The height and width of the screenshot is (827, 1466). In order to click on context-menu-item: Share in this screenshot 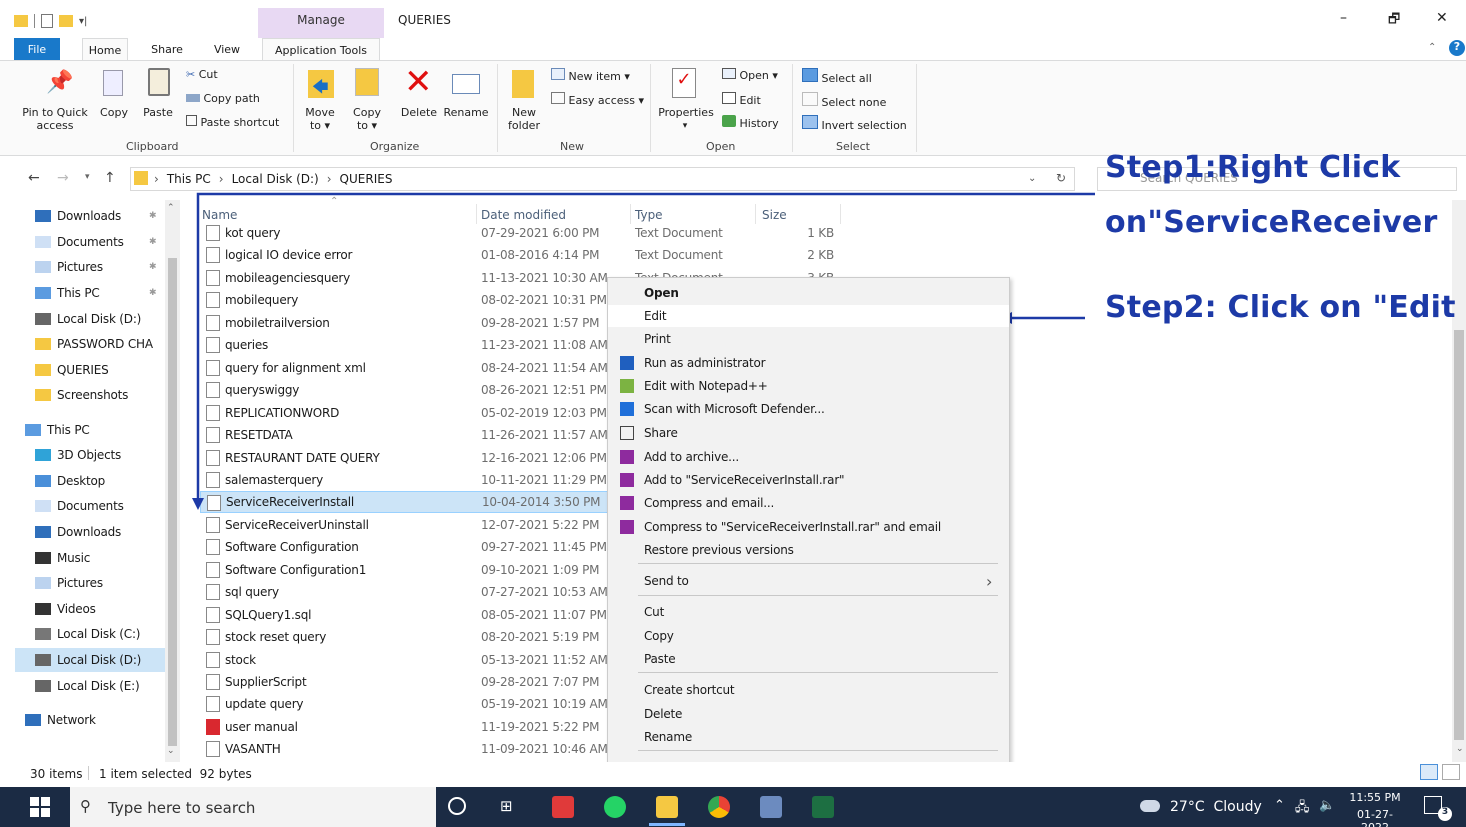, I will do `click(808, 433)`.